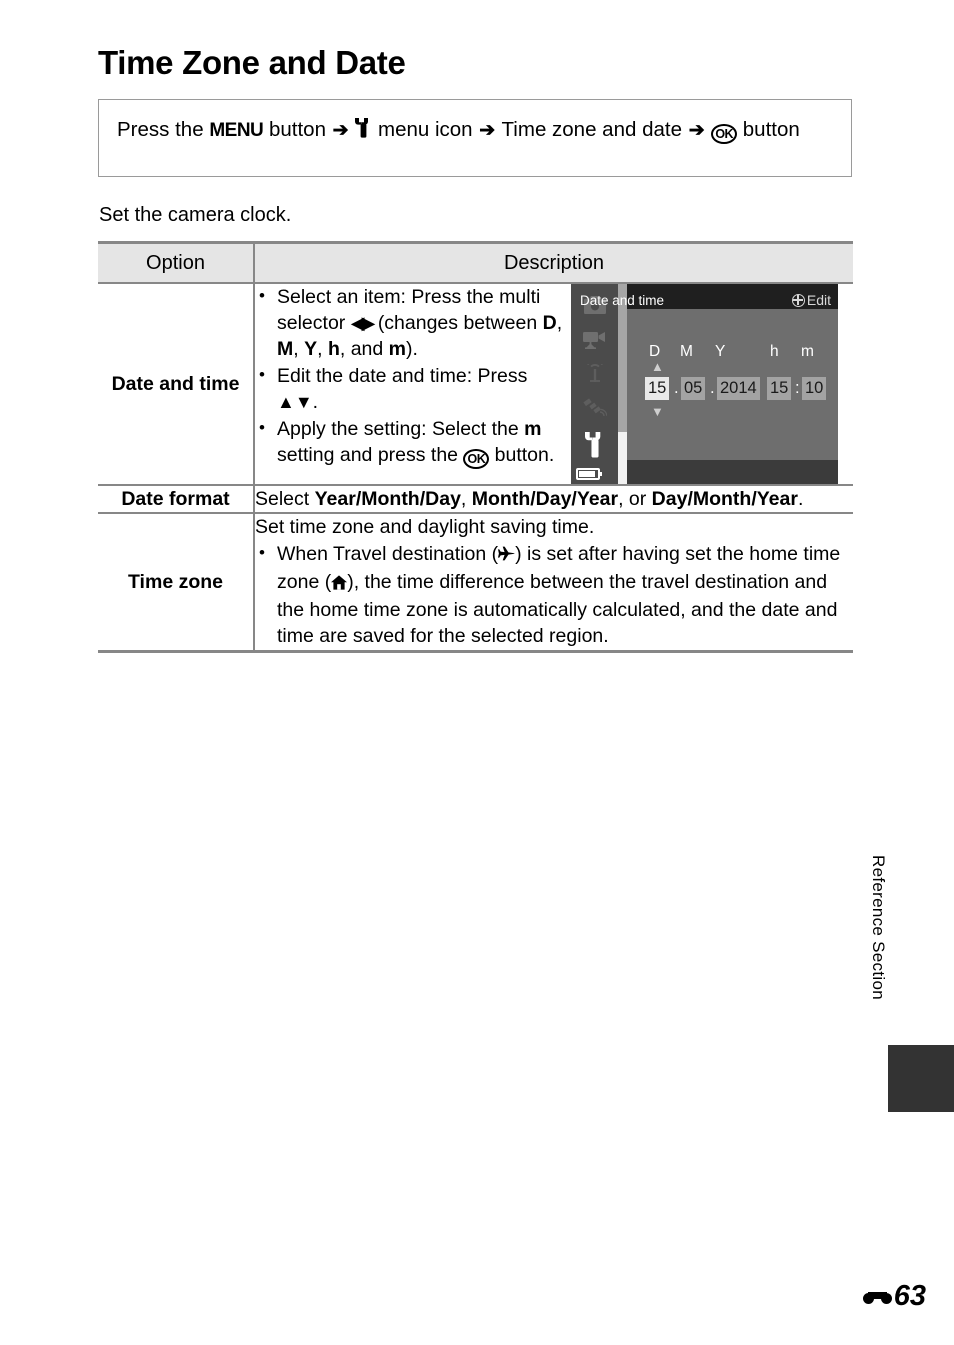  I want to click on camera-screen-footer-bar, so click(732, 472).